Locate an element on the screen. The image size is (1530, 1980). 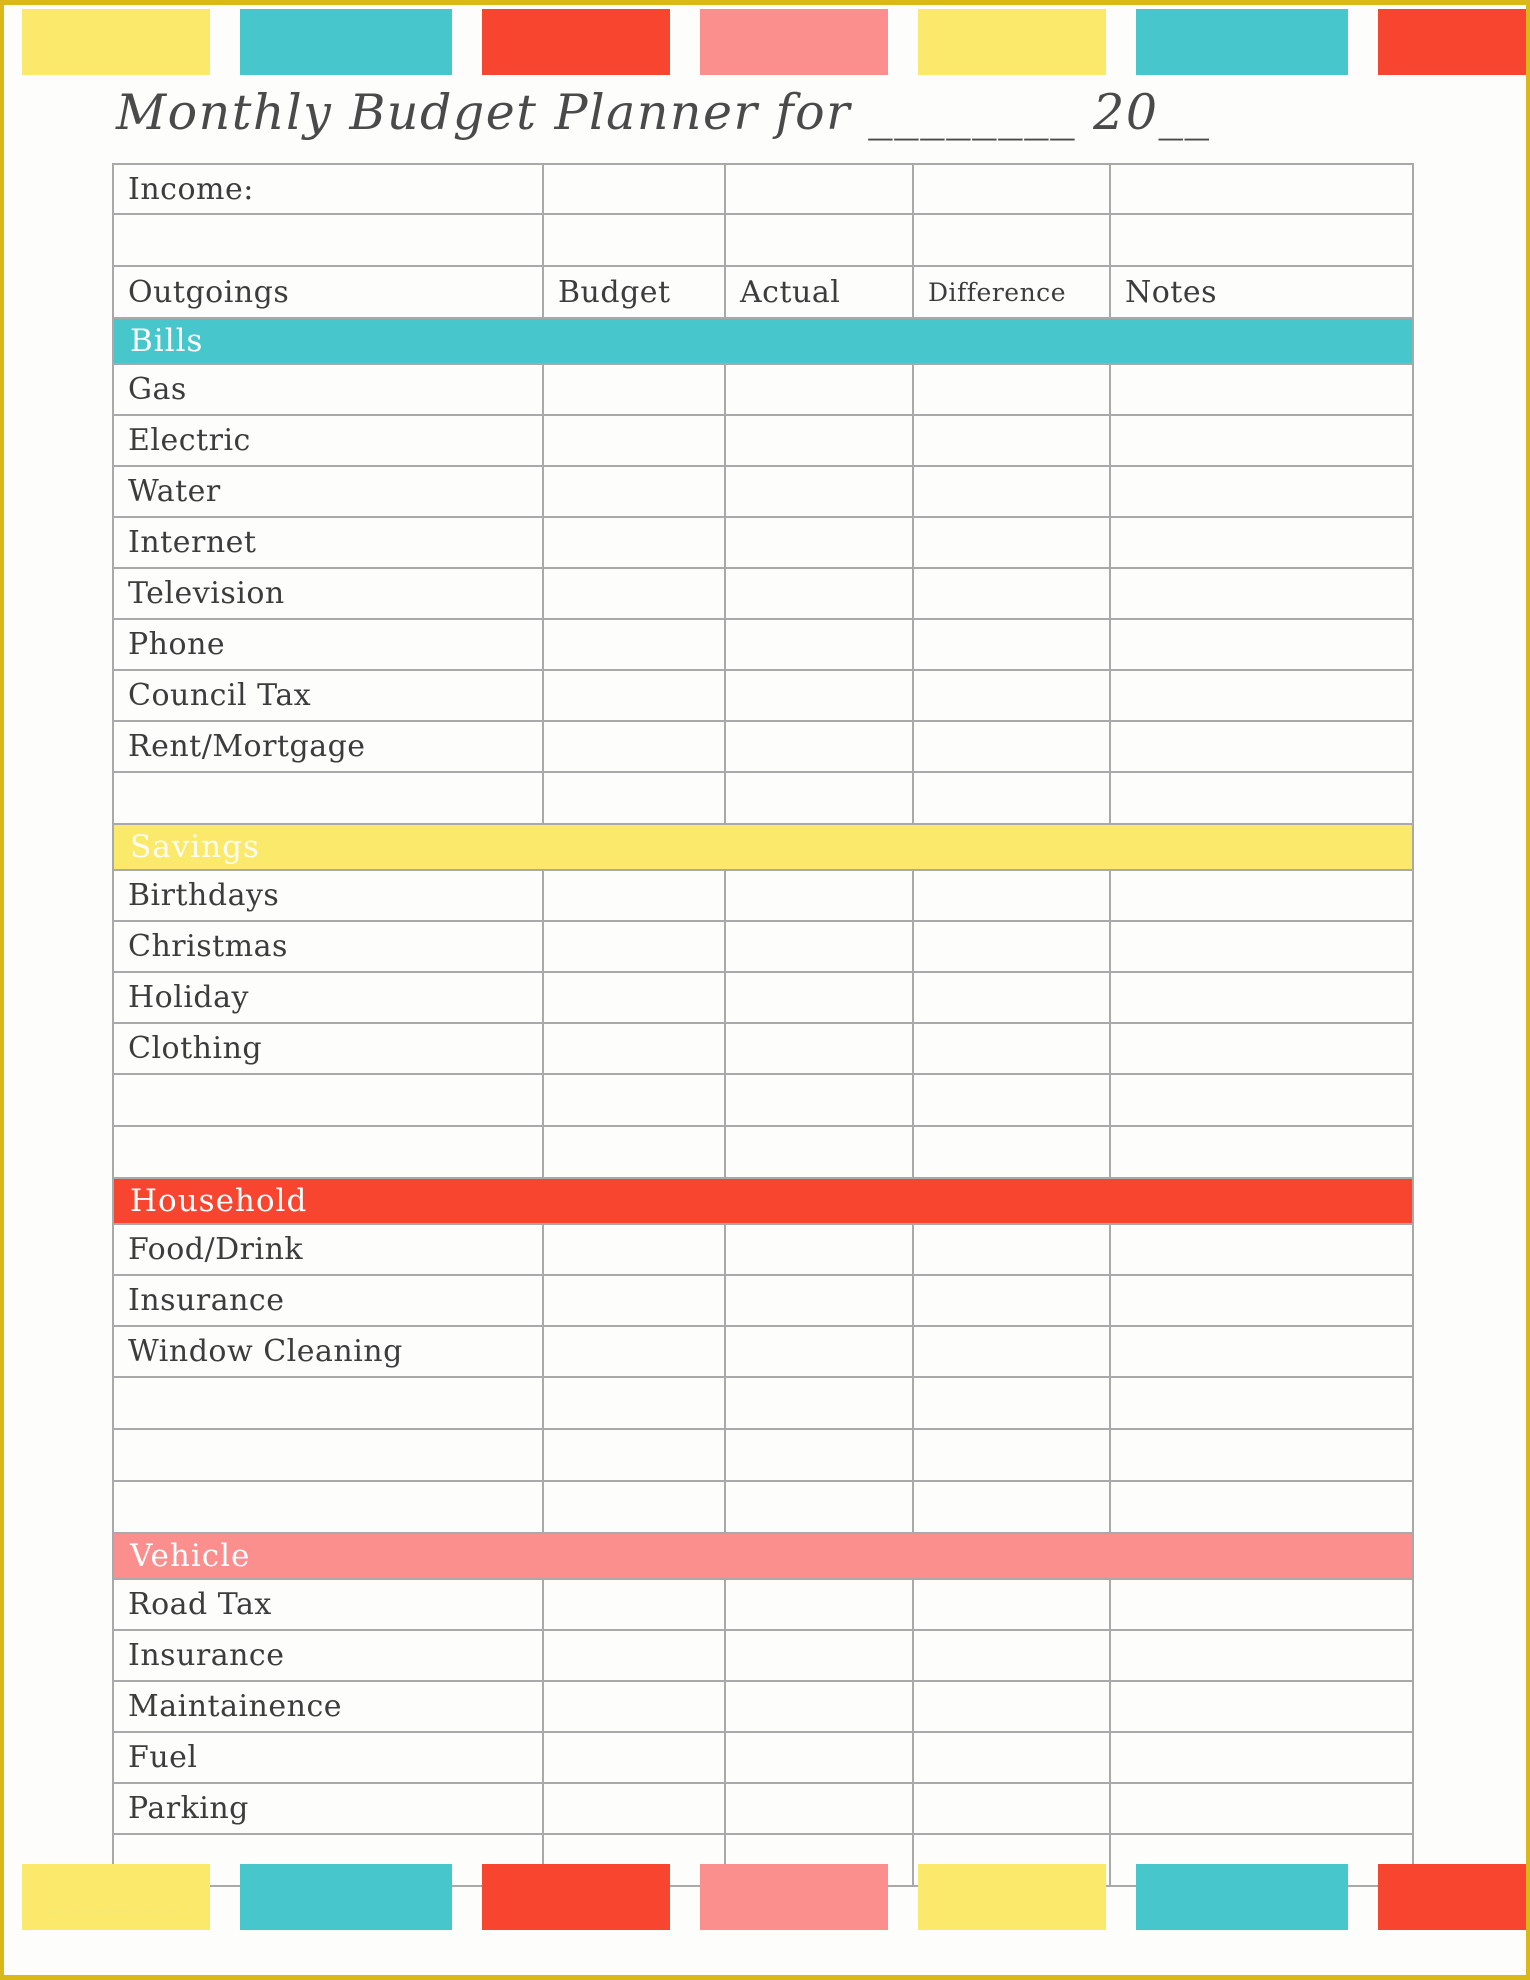
row-parking-difference-cell is located at coordinates (1011, 1808).